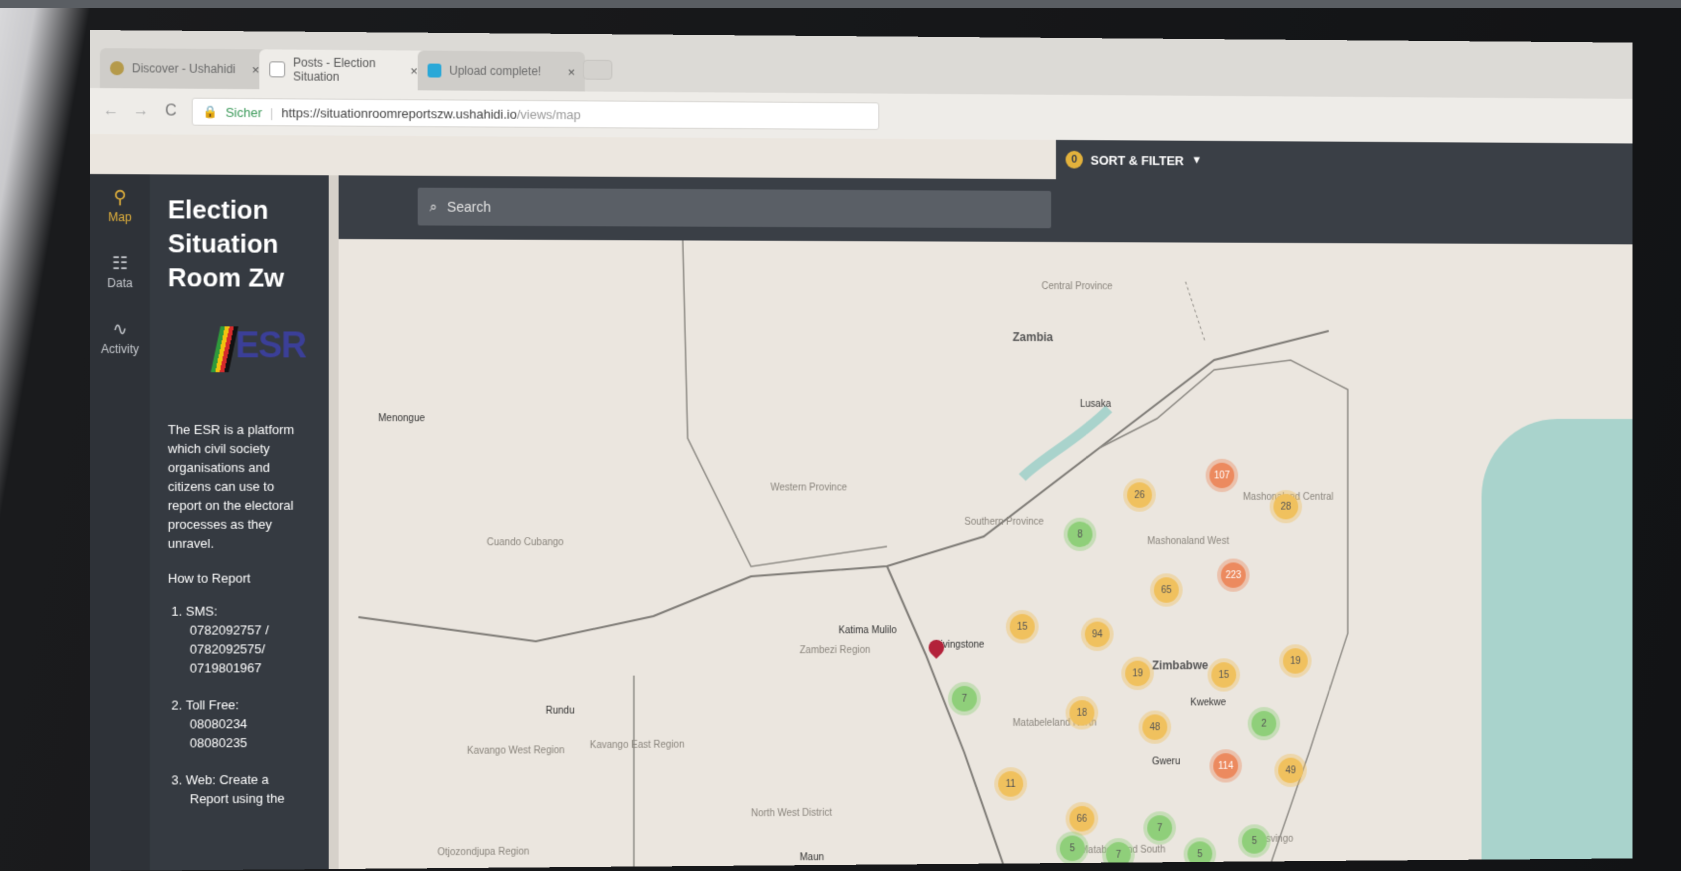 The height and width of the screenshot is (871, 1681). Describe the element at coordinates (1155, 727) in the screenshot. I see `cluster-marker: 48` at that location.